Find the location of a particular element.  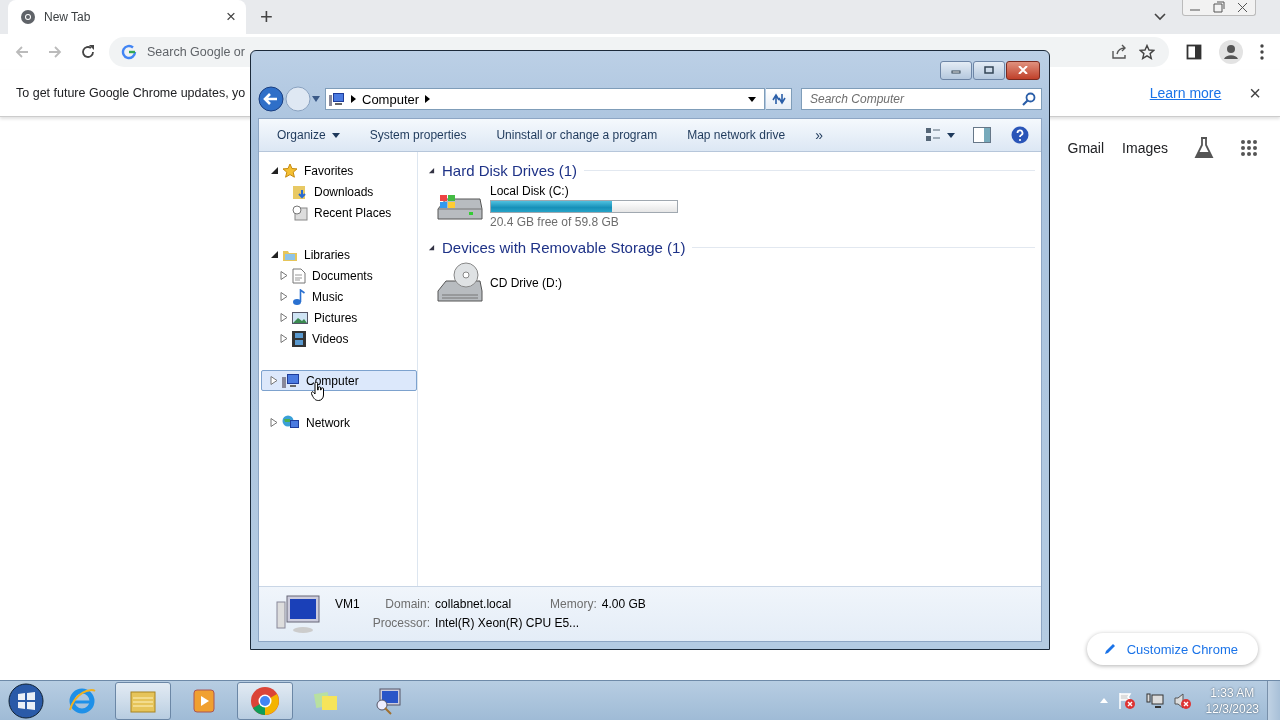

clock-date: 12/3/2023 is located at coordinates (1232, 708).